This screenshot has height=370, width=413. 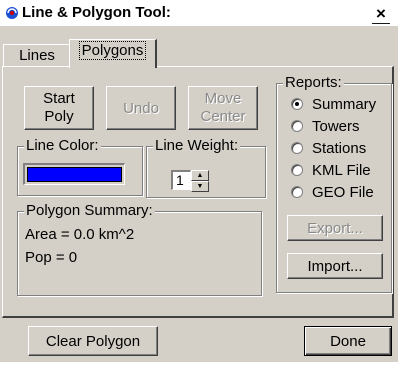 What do you see at coordinates (96, 12) in the screenshot?
I see `window-title: Line & Polygon Tool:` at bounding box center [96, 12].